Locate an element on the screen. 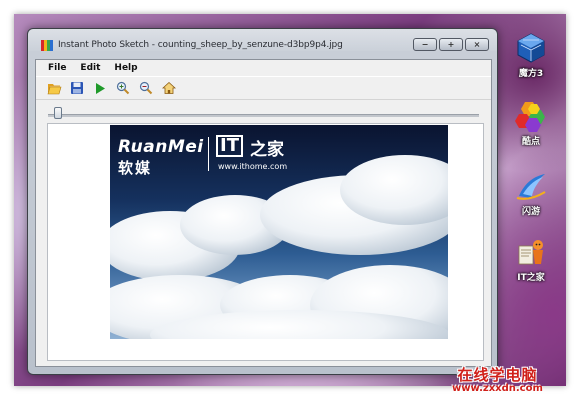 The width and height of the screenshot is (580, 403). desktop-icon-ithome: IT之家 is located at coordinates (531, 259).